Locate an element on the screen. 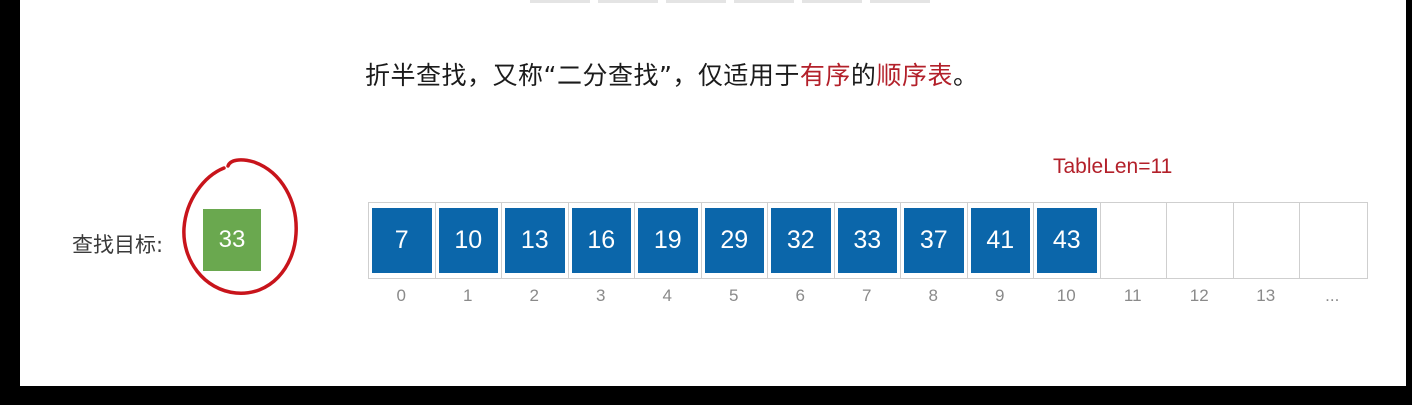 The height and width of the screenshot is (405, 1412). table-cell-value: 43 is located at coordinates (1067, 240).